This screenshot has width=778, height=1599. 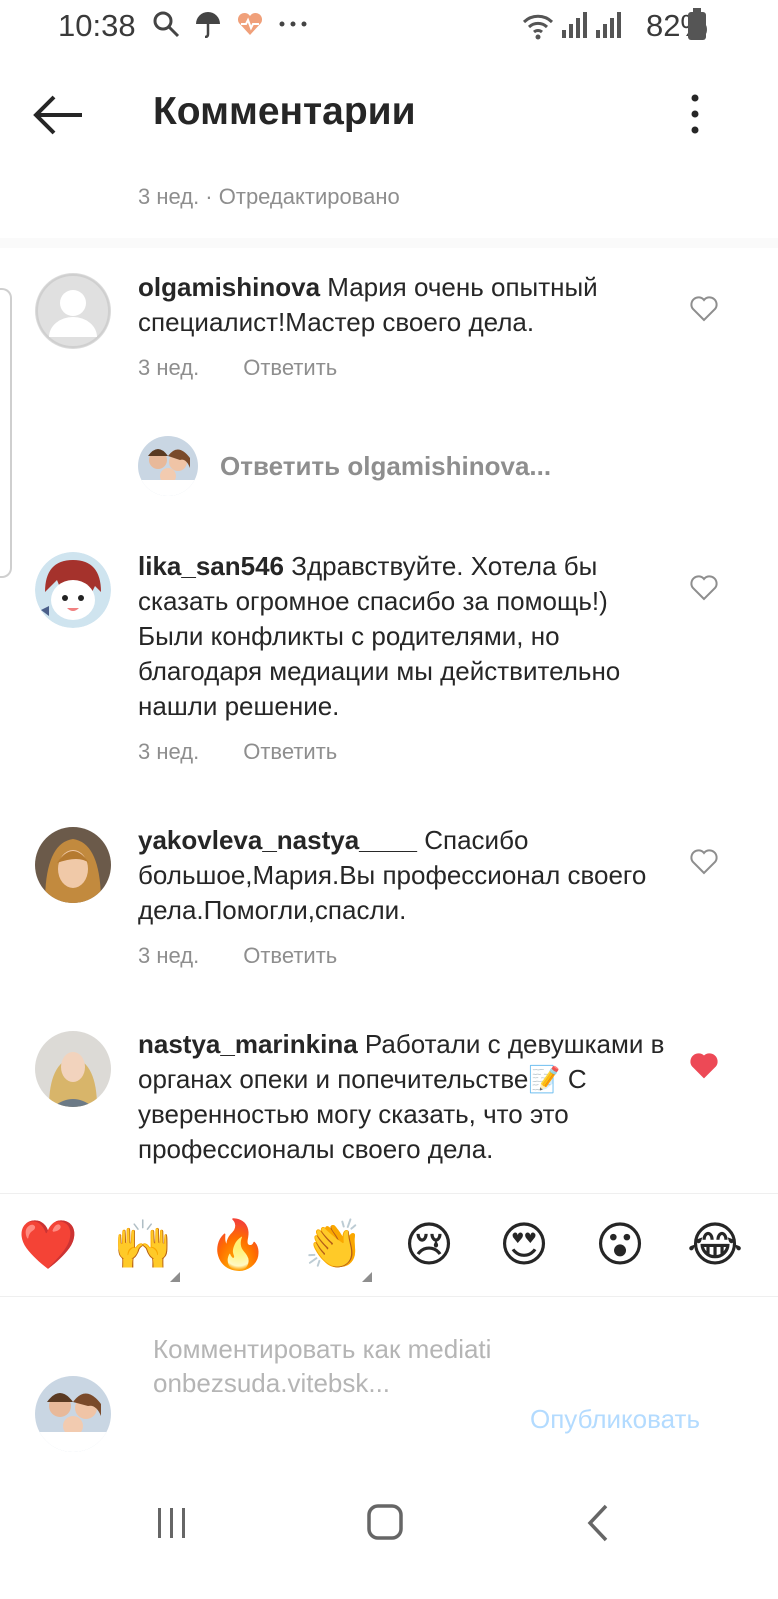 I want to click on heart-filled-icon, so click(x=704, y=1066).